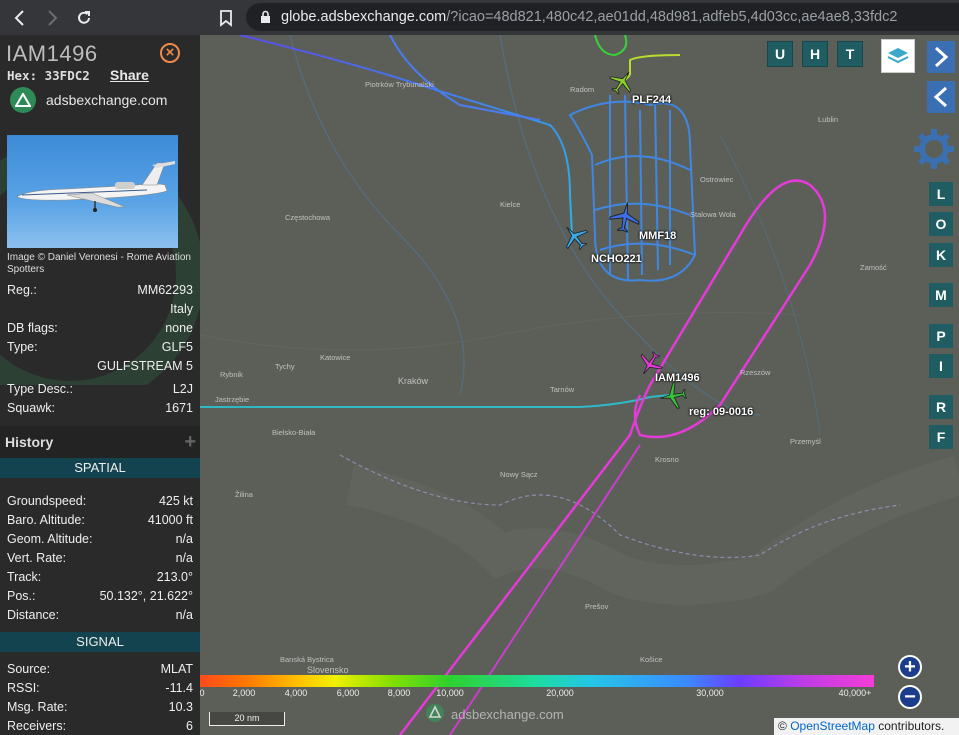 This screenshot has height=735, width=959. I want to click on aircraft-photo, so click(92, 191).